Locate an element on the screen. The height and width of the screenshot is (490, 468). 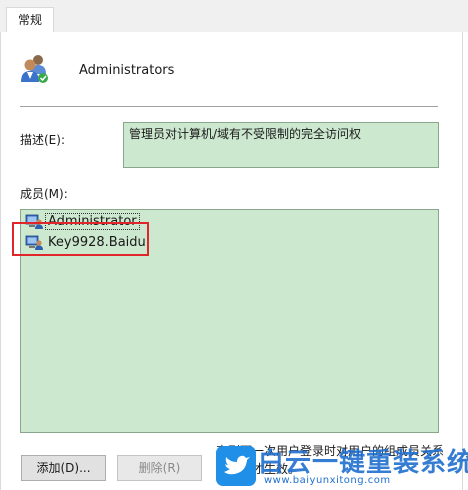
membership-note: 直到下一次用户登录时对用户的组成员关系的更改才生效。 is located at coordinates (330, 460).